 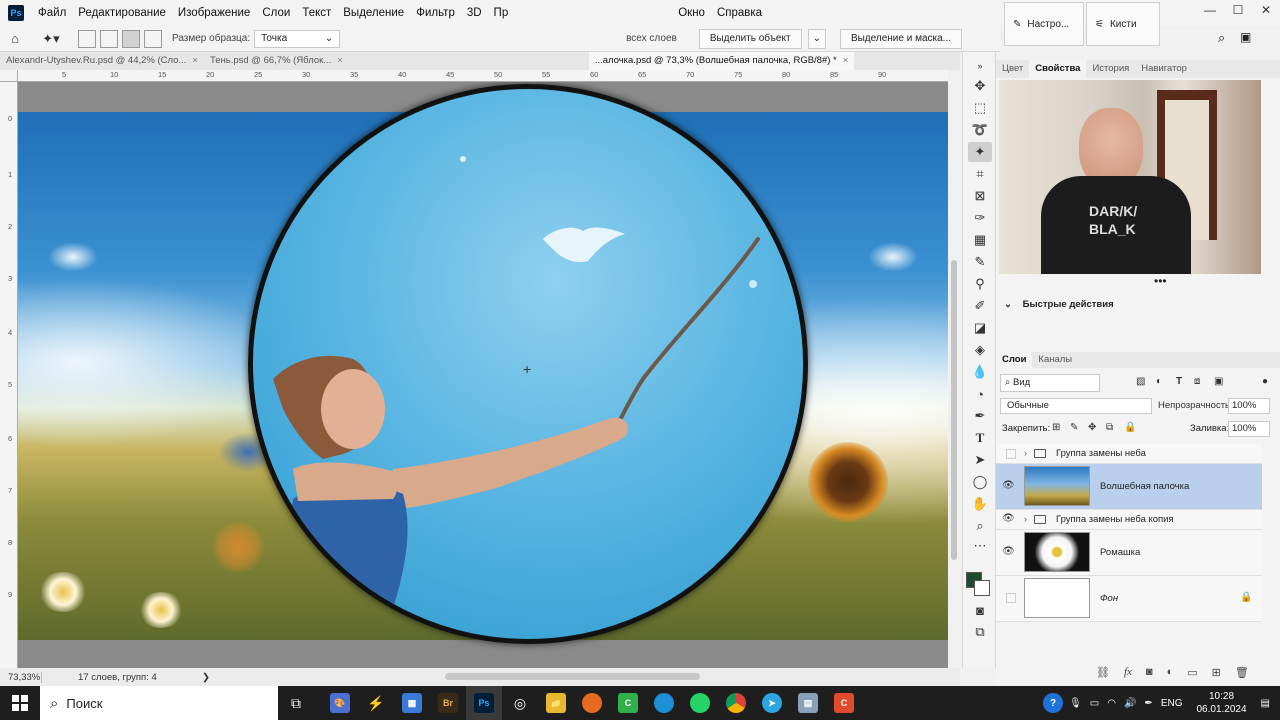 I want to click on select-subject-button: Выделить объект, so click(x=750, y=38).